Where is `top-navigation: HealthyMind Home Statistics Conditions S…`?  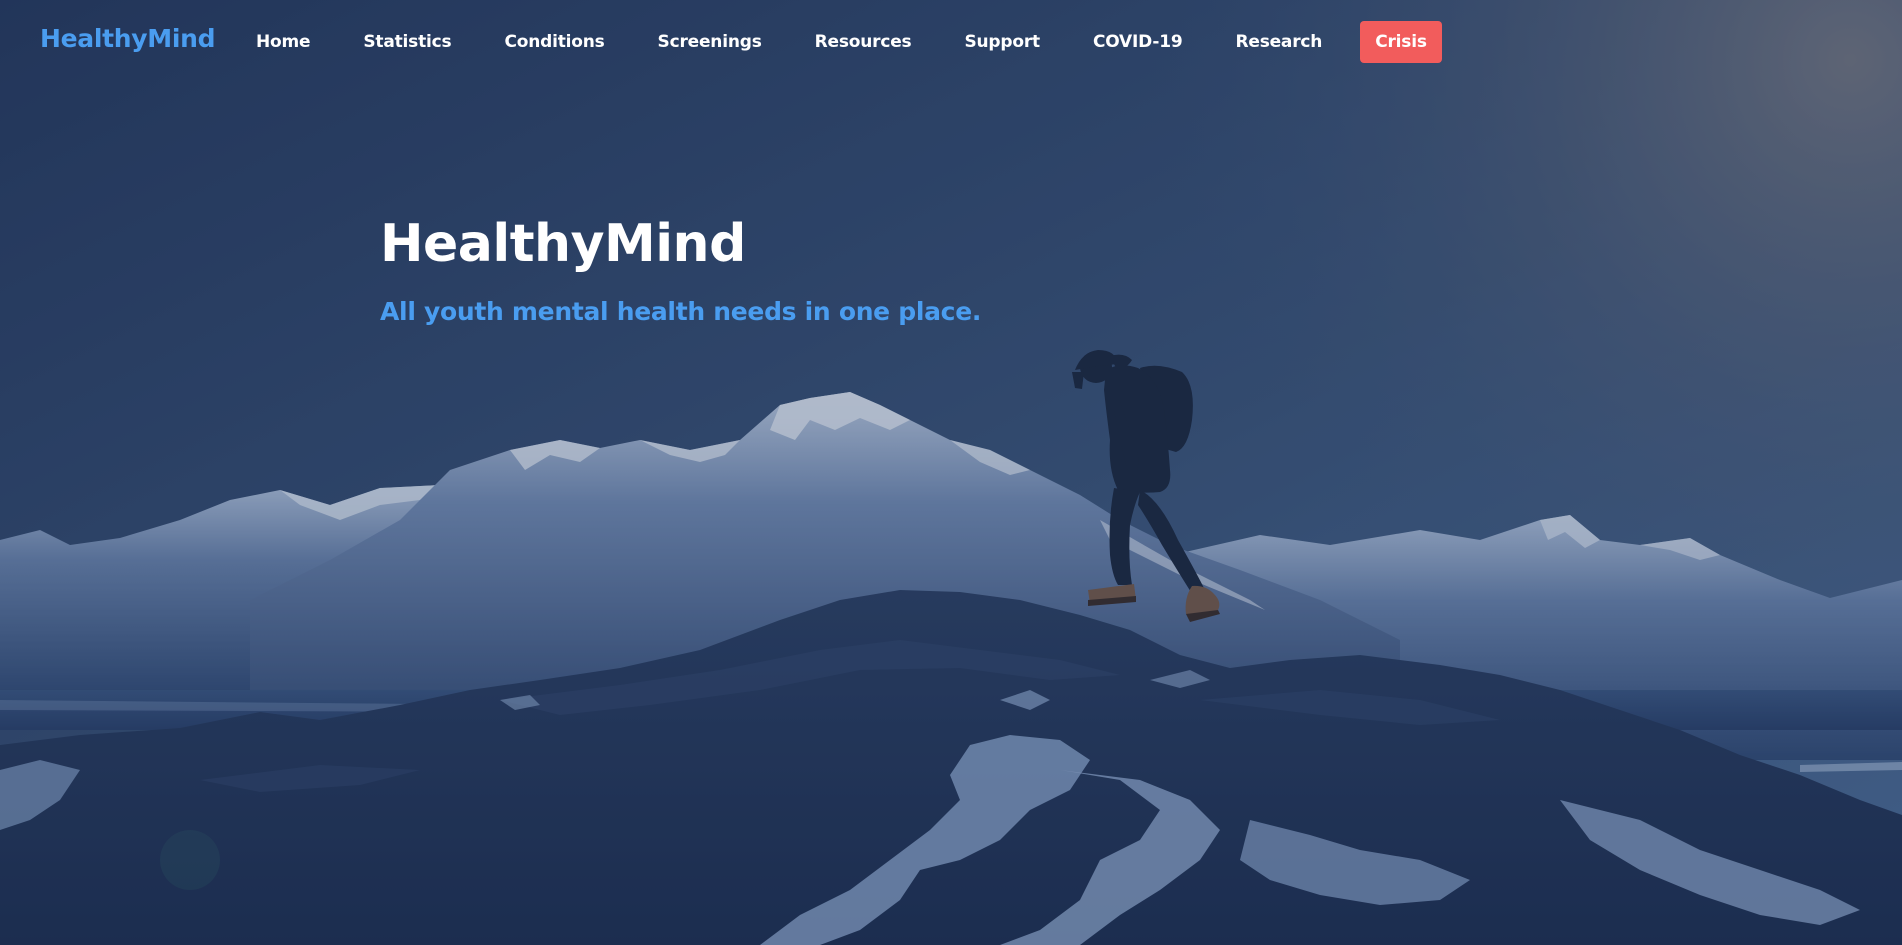
top-navigation: HealthyMind Home Statistics Conditions S… is located at coordinates (951, 43).